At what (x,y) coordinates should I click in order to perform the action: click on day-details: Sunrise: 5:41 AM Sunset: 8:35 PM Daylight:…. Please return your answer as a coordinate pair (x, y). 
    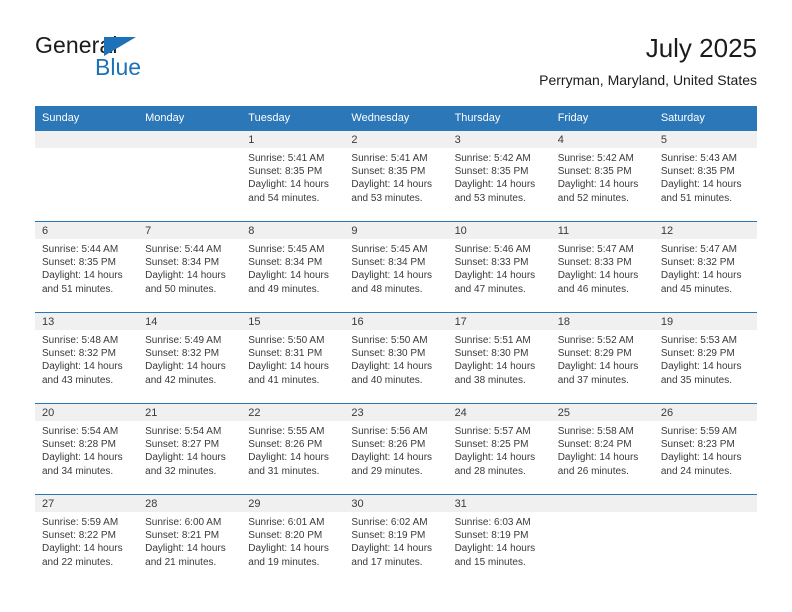
    Looking at the image, I should click on (292, 176).